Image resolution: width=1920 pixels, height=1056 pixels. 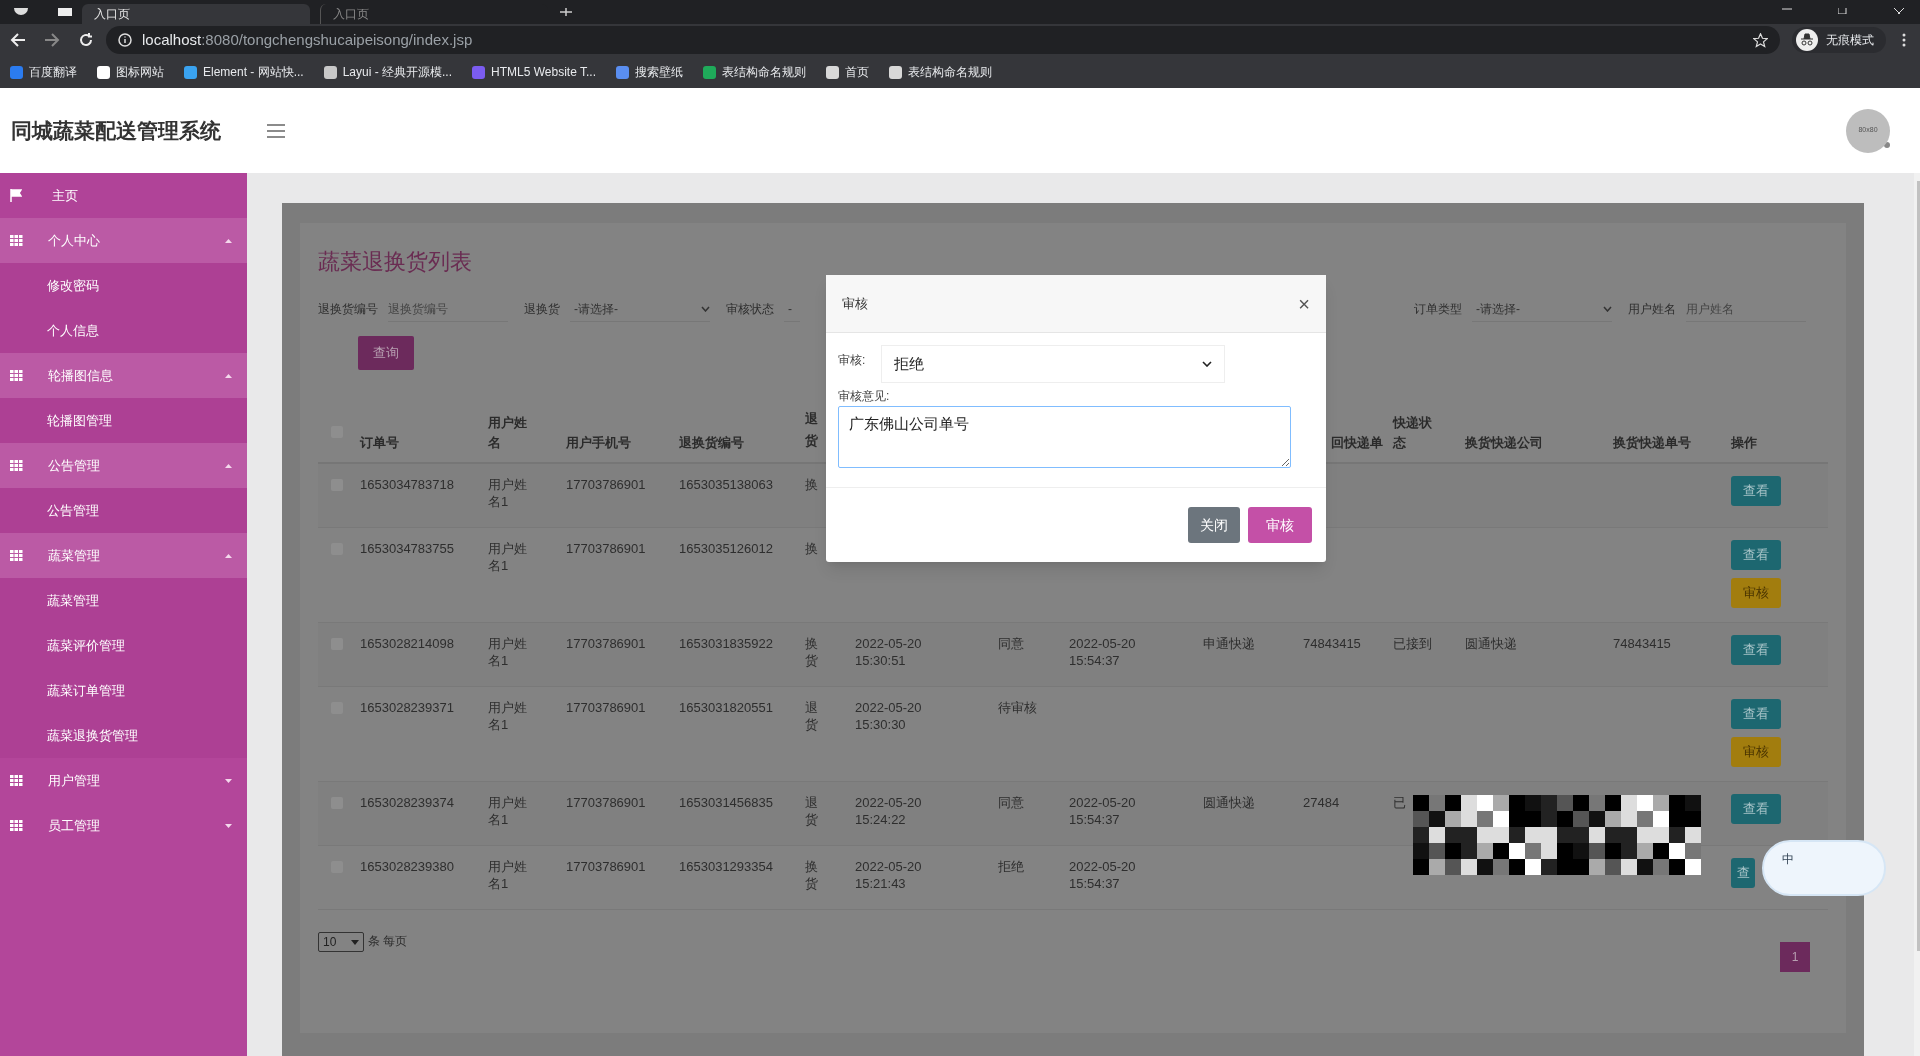 I want to click on profile-chip: 无痕模式, so click(x=1839, y=40).